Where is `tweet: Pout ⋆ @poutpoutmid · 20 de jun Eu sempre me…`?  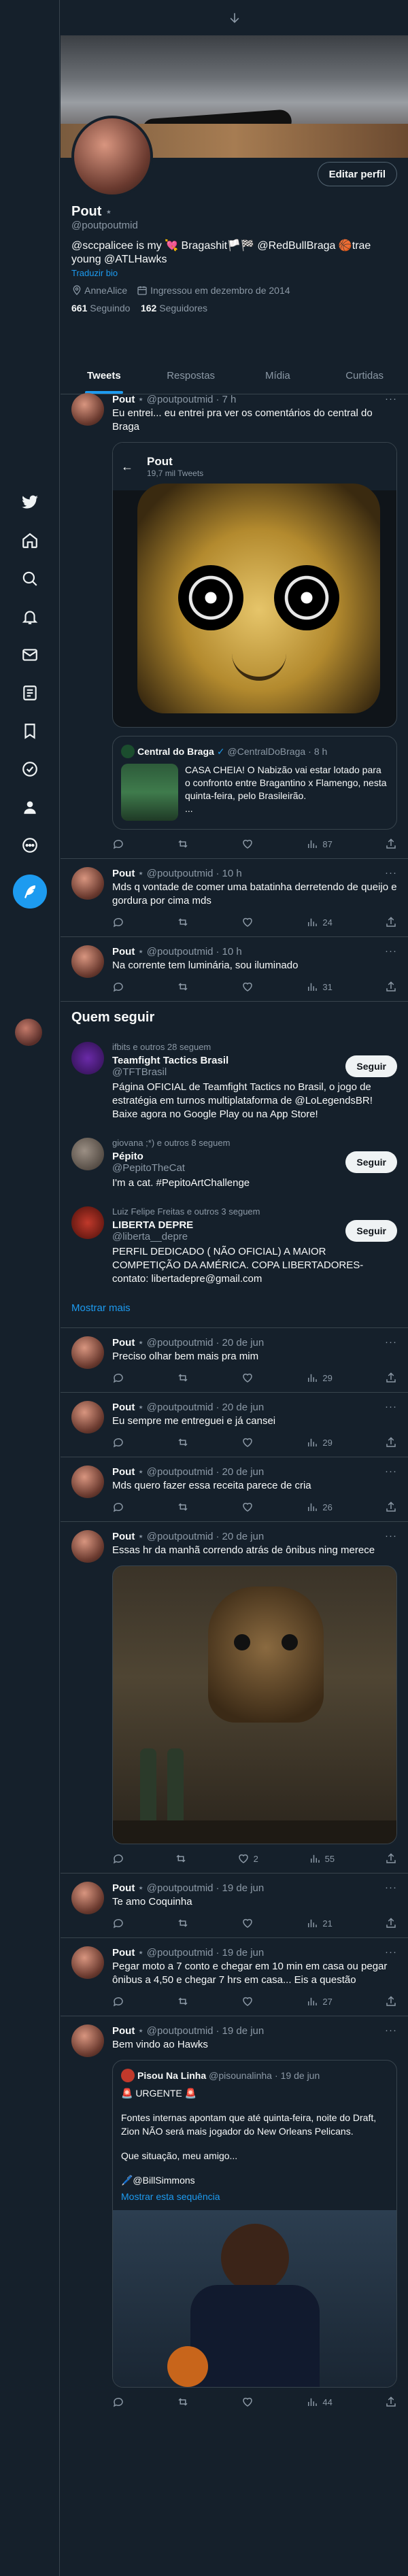 tweet: Pout ⋆ @poutpoutmid · 20 de jun Eu sempre me… is located at coordinates (235, 1425).